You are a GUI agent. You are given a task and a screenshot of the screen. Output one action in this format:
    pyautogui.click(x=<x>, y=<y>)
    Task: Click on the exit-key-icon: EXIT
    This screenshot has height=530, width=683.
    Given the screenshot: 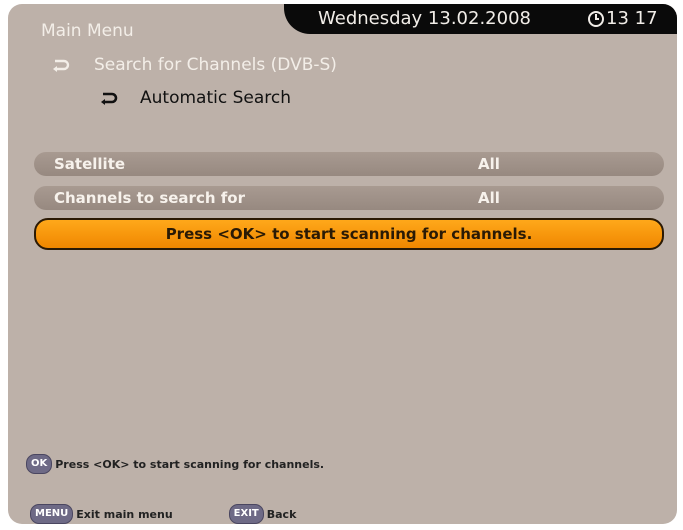 What is the action you would take?
    pyautogui.click(x=246, y=514)
    